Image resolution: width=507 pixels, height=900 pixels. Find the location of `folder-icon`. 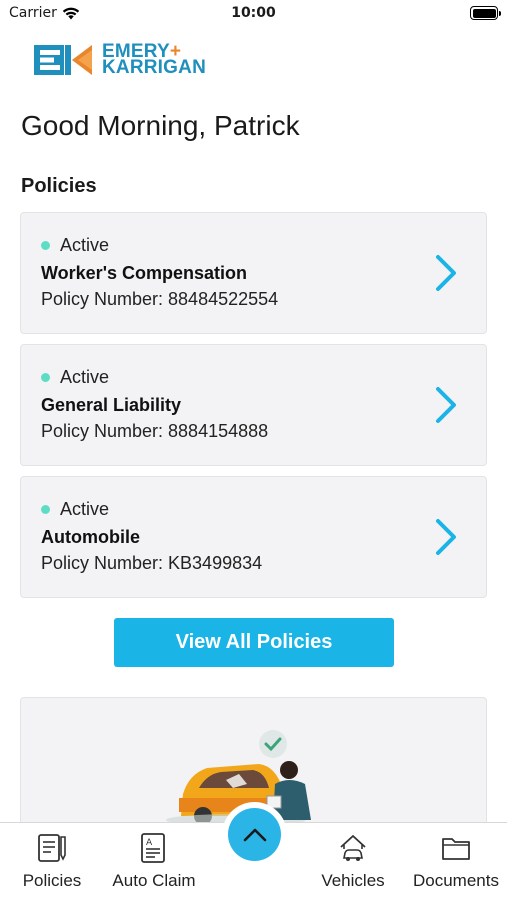

folder-icon is located at coordinates (456, 849).